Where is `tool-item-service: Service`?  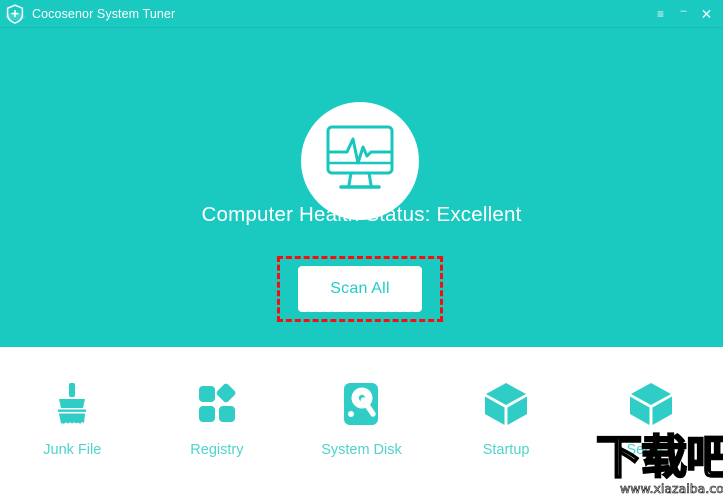
tool-item-service: Service is located at coordinates (650, 402).